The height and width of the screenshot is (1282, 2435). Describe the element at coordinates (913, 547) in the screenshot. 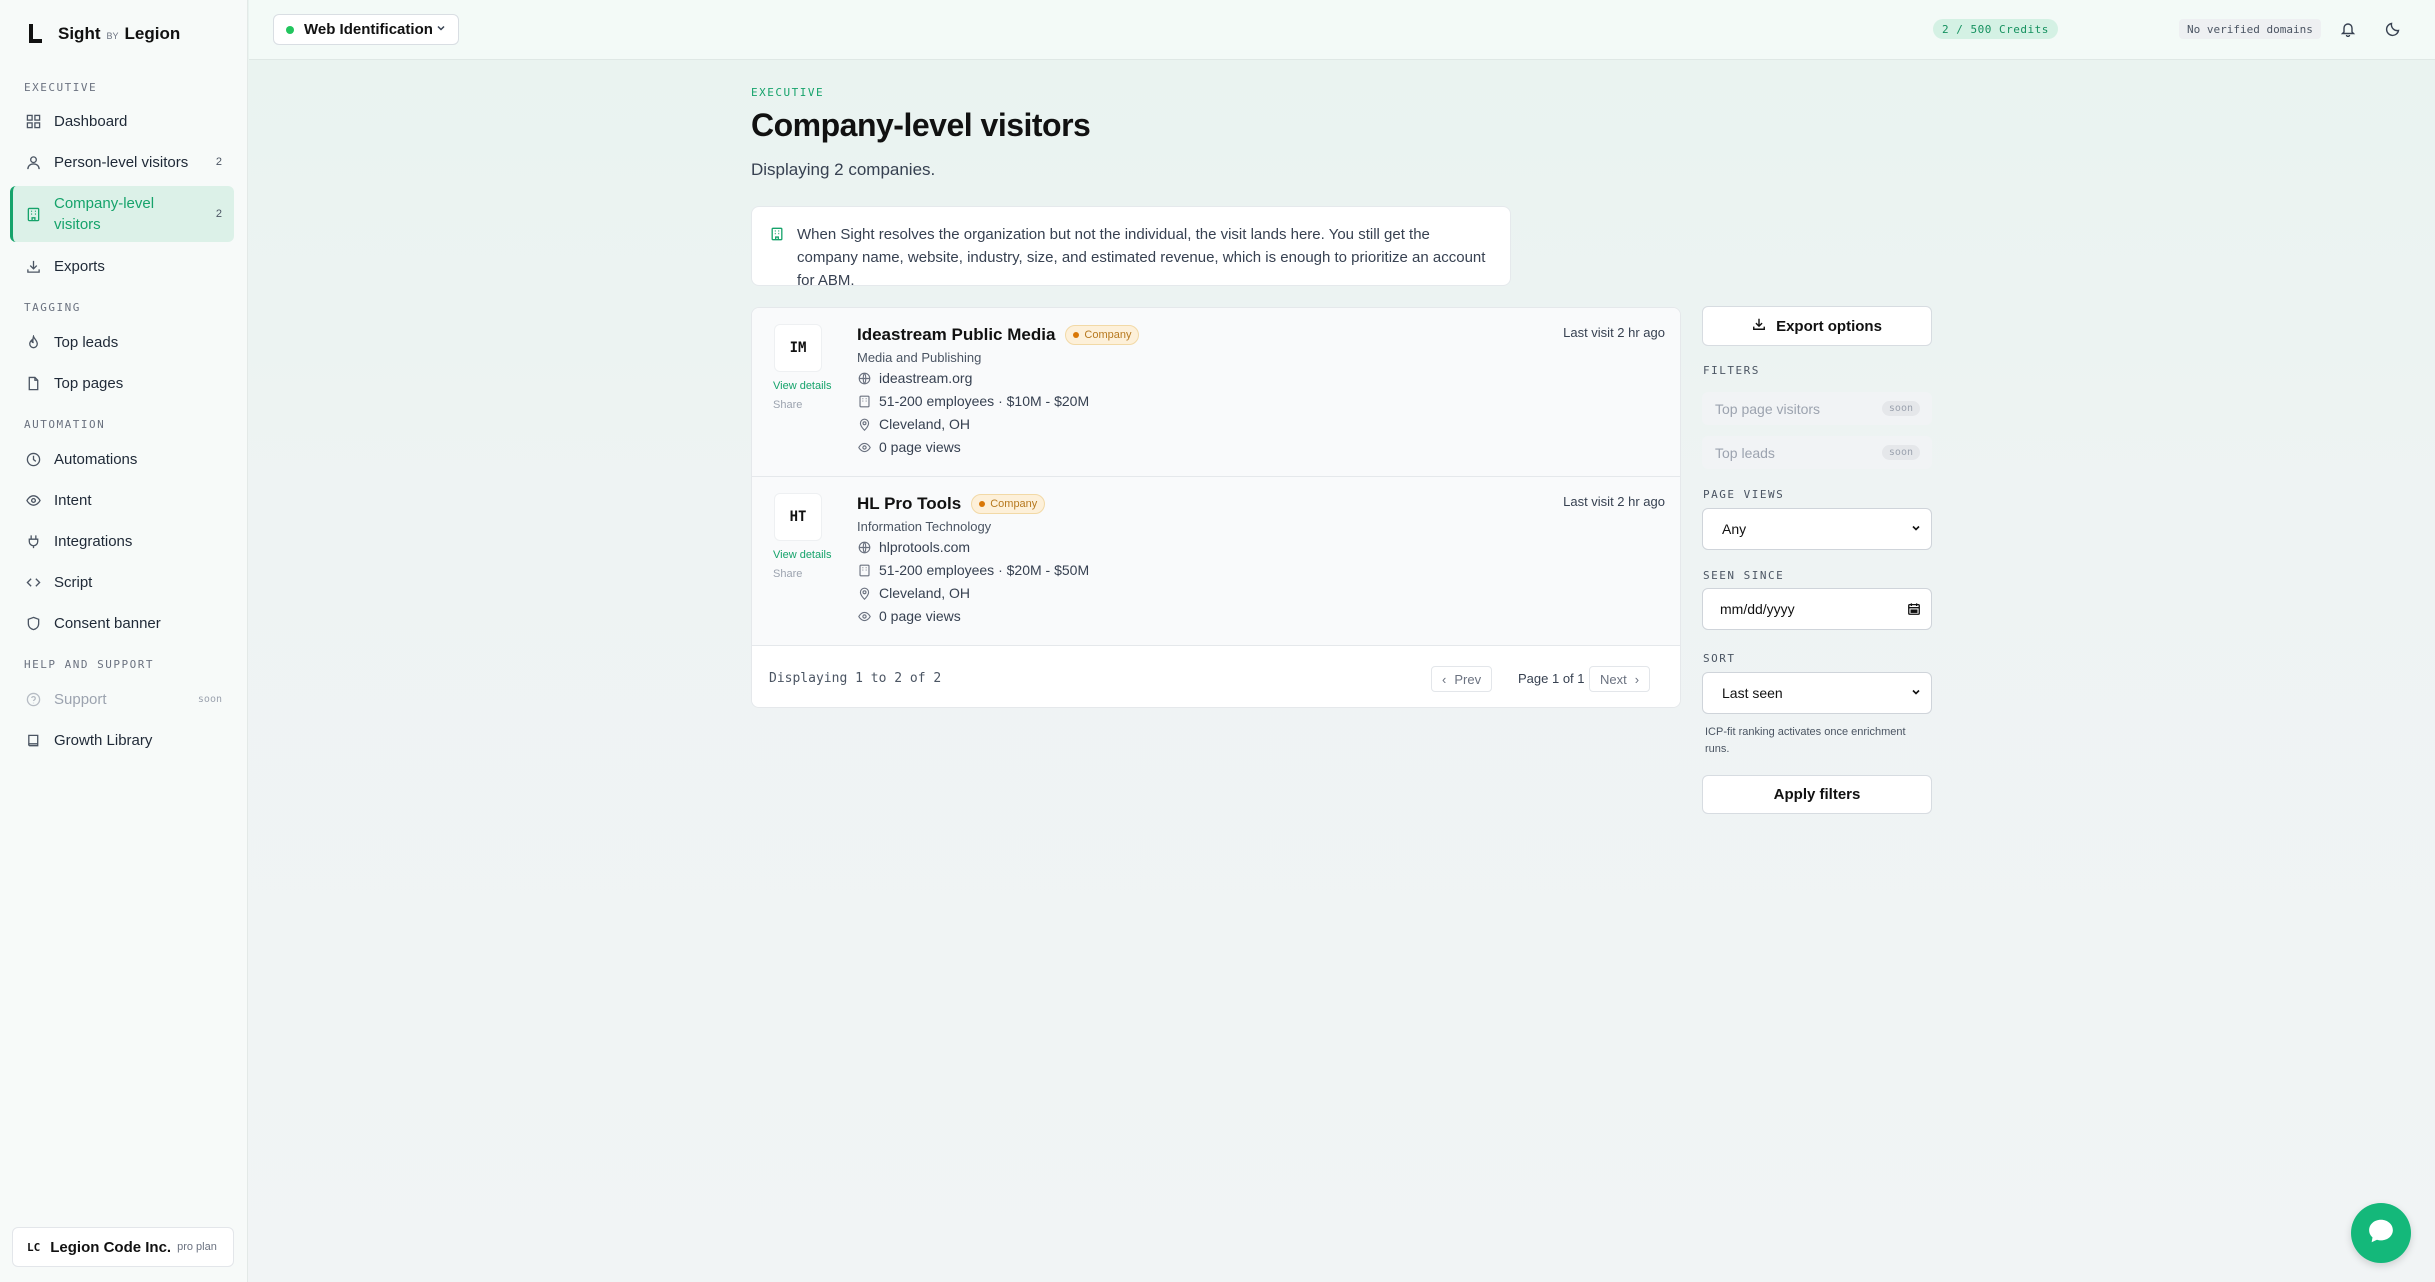

I see `company-website: hlprotools.com` at that location.